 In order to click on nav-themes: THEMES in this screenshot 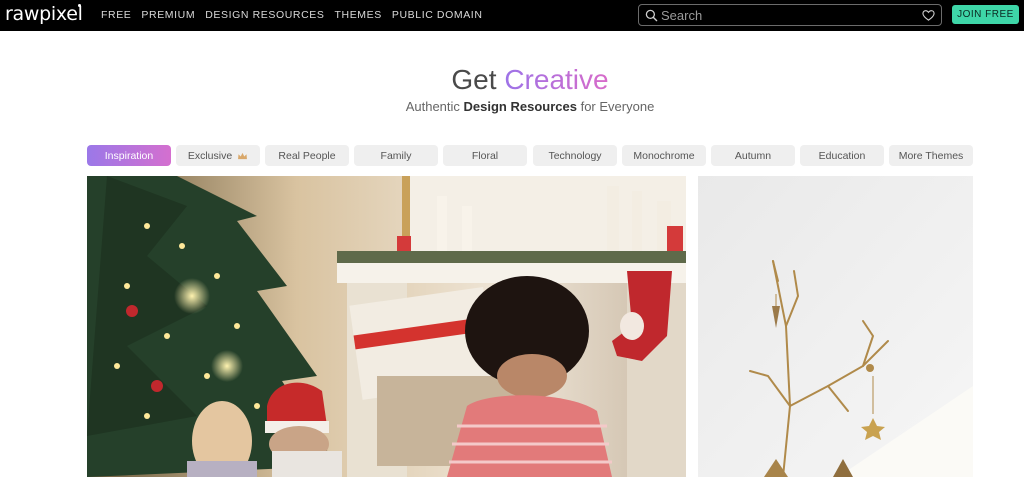, I will do `click(358, 15)`.